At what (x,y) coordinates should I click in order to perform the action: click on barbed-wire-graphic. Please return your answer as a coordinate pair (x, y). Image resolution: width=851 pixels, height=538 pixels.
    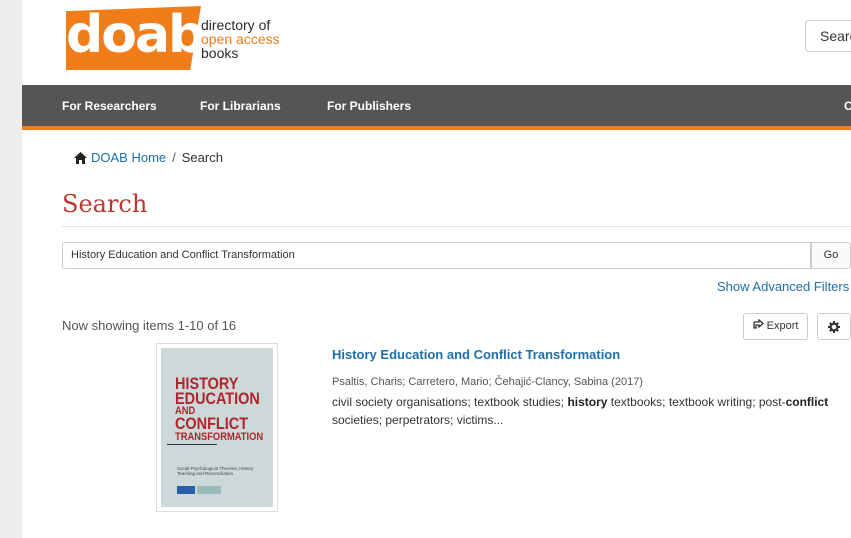
    Looking at the image, I should click on (192, 444).